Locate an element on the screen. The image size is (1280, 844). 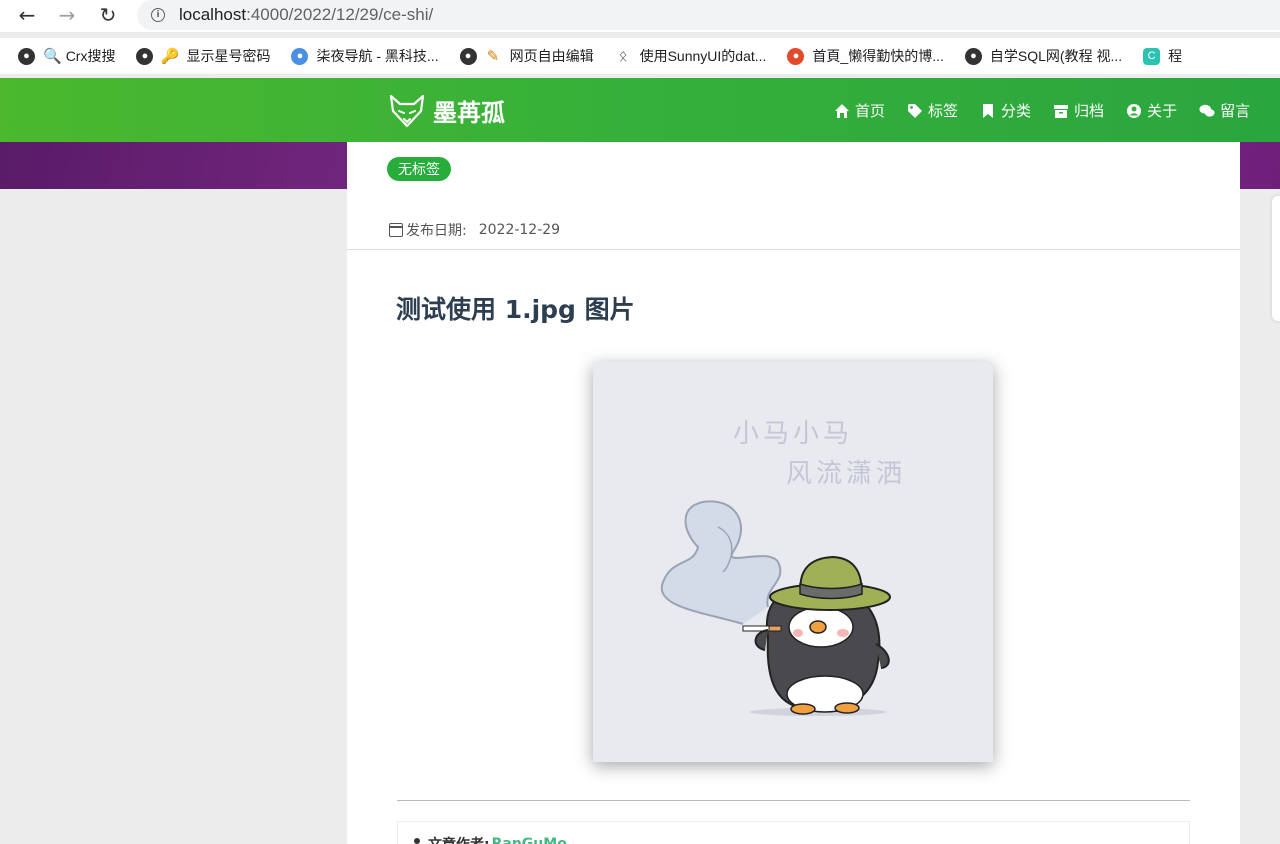
back-arrow-icon: ← is located at coordinates (27, 15).